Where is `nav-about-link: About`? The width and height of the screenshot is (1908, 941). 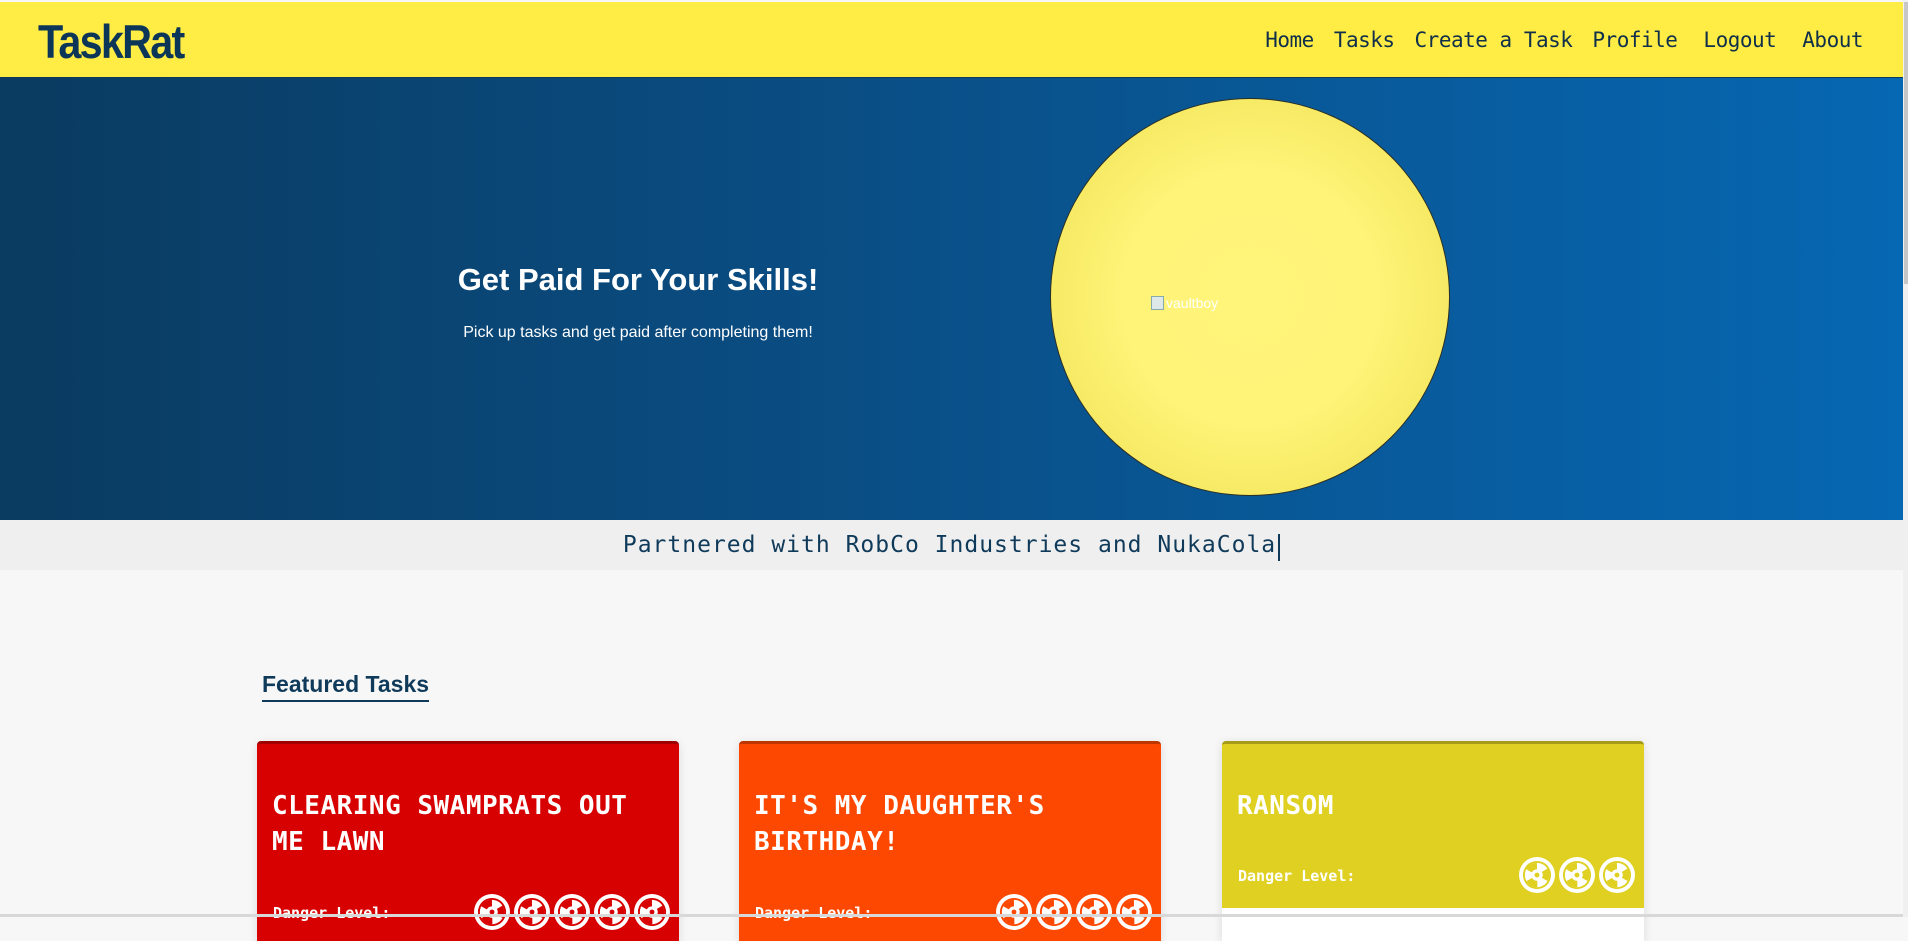 nav-about-link: About is located at coordinates (1832, 40).